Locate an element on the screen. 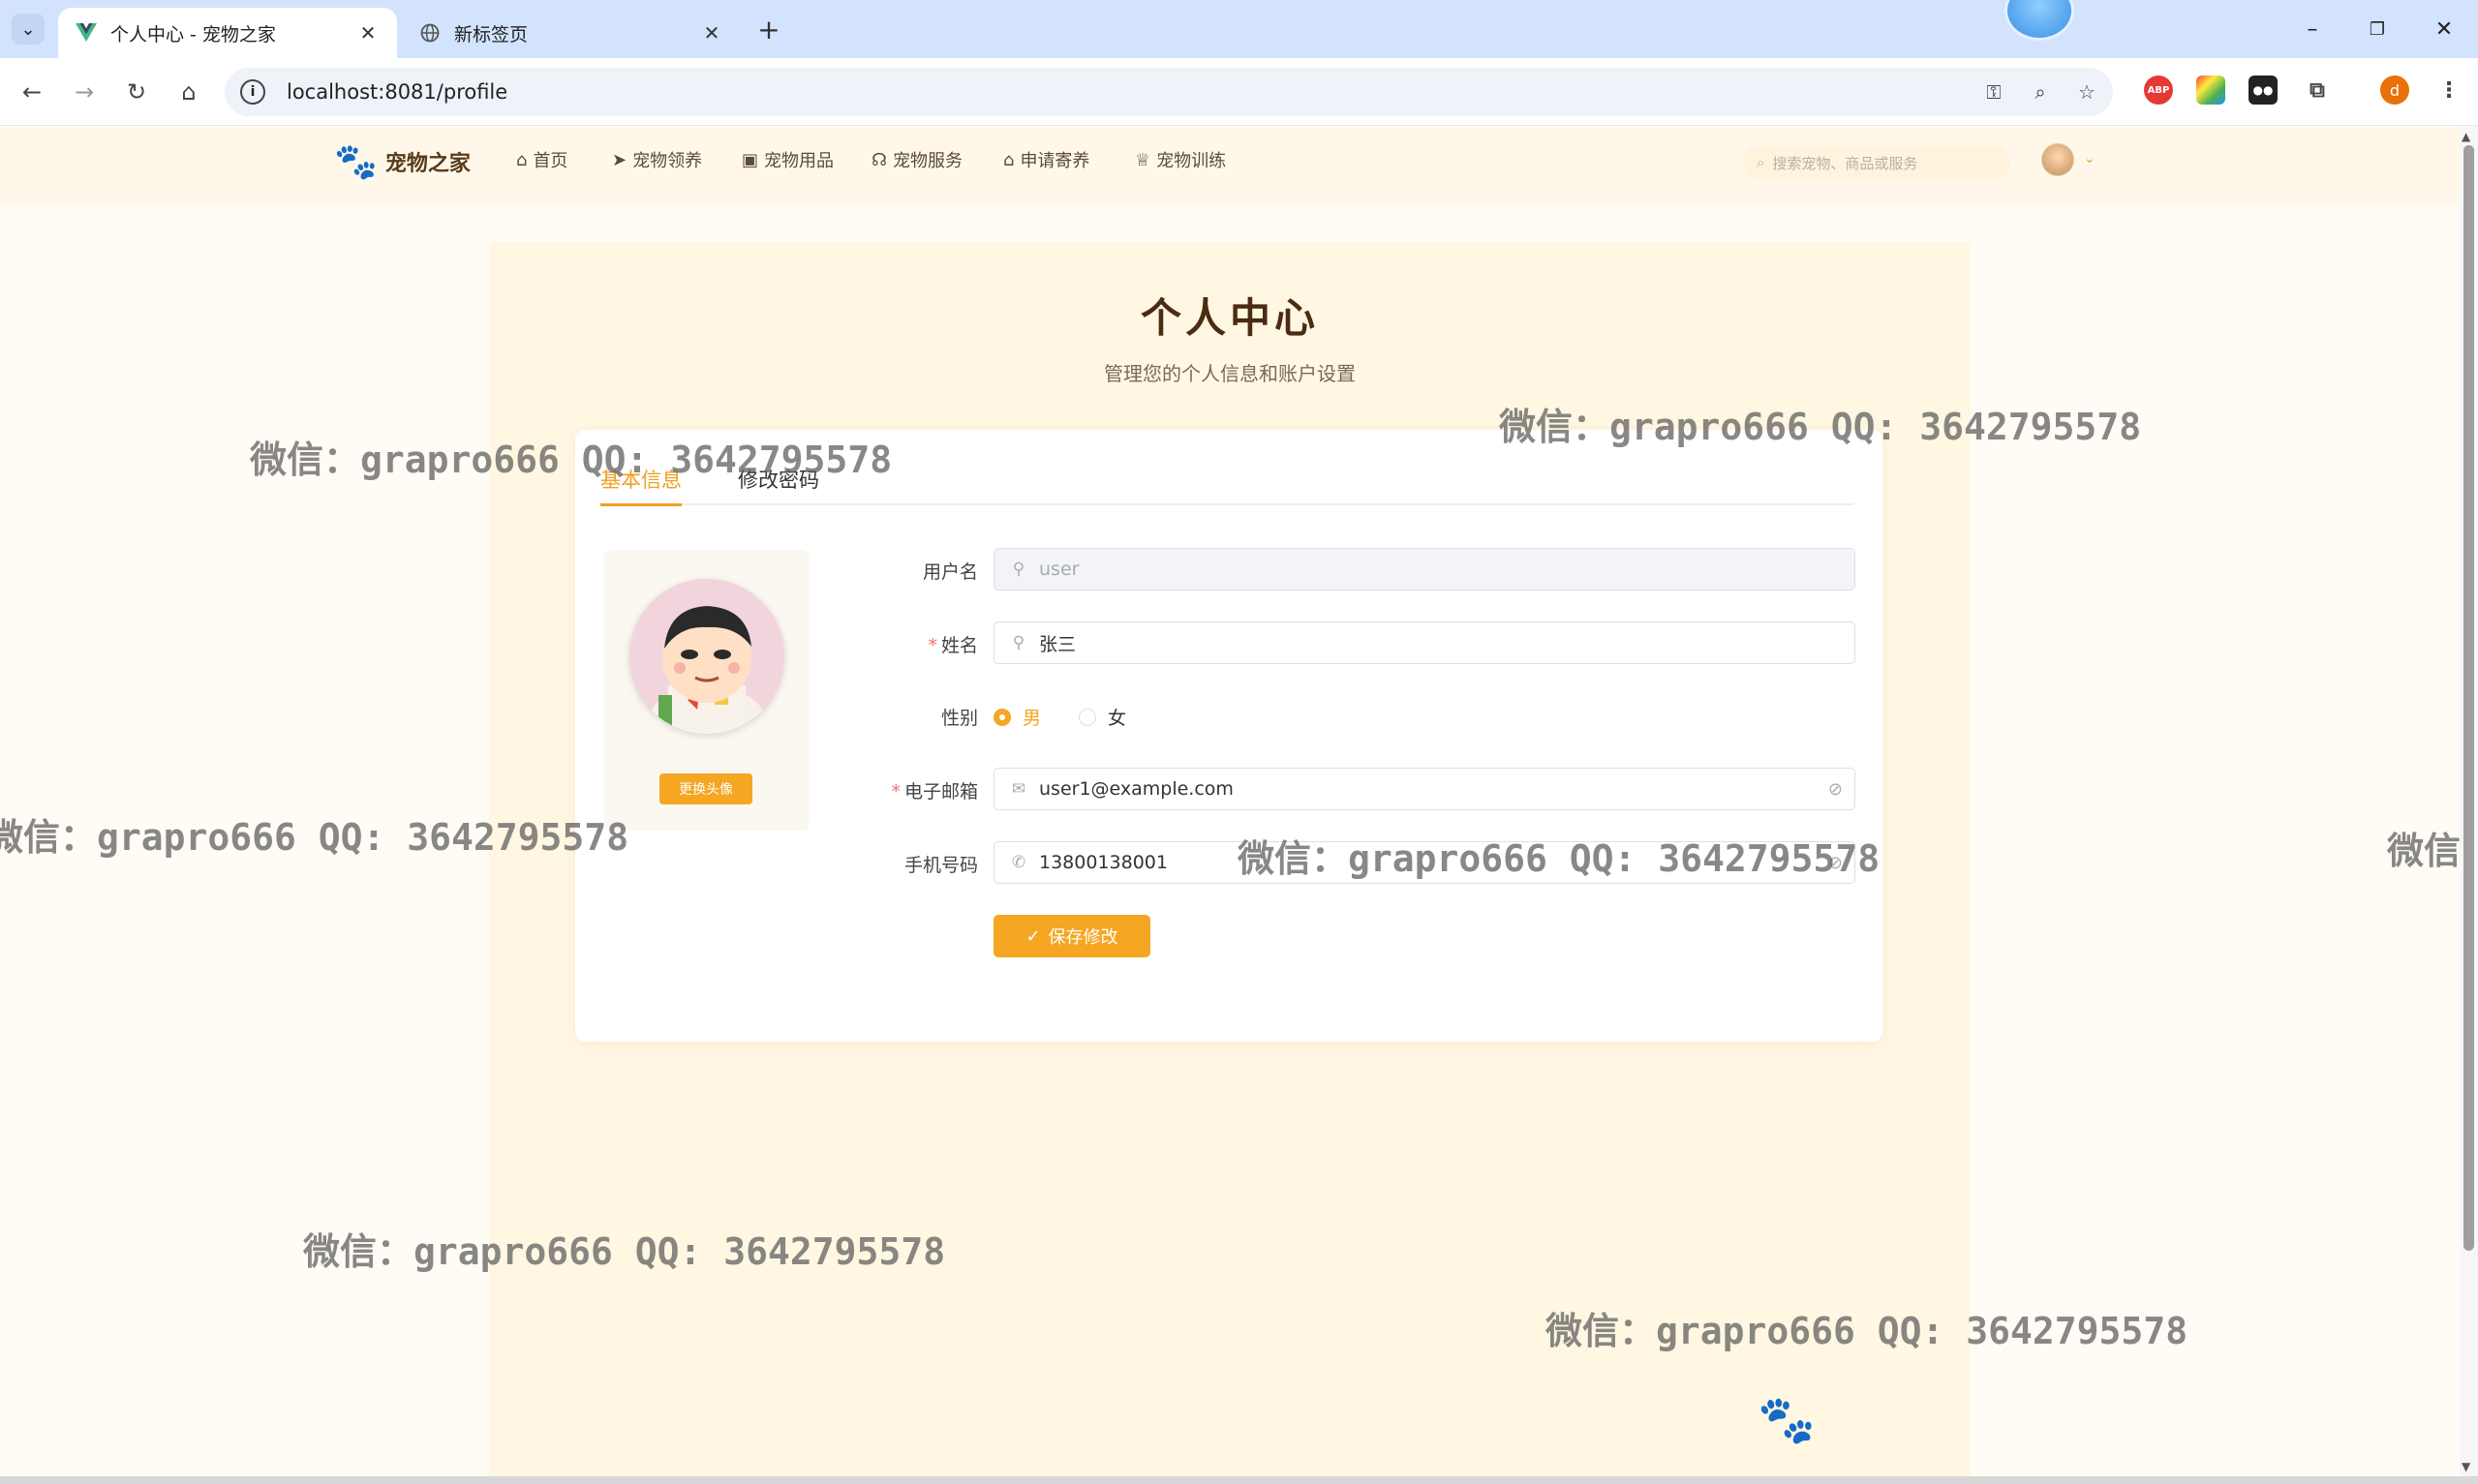 This screenshot has height=1484, width=2478. paw-decoration-icon: 🐾 is located at coordinates (1787, 1420).